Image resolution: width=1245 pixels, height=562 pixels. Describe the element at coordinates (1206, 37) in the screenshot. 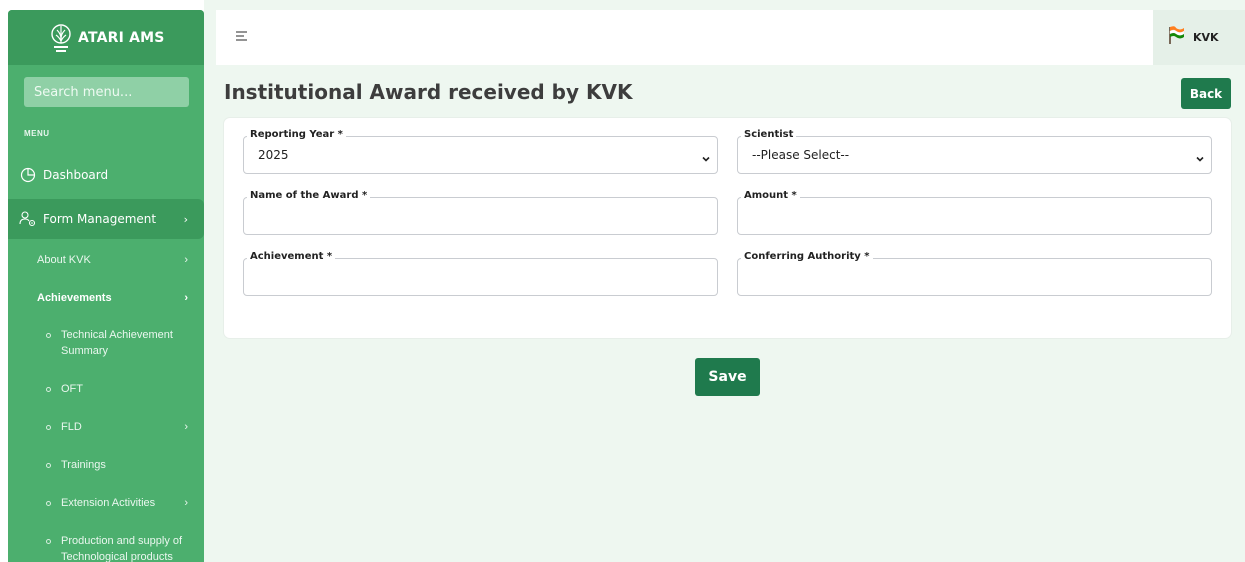

I see `user-label: KVK` at that location.